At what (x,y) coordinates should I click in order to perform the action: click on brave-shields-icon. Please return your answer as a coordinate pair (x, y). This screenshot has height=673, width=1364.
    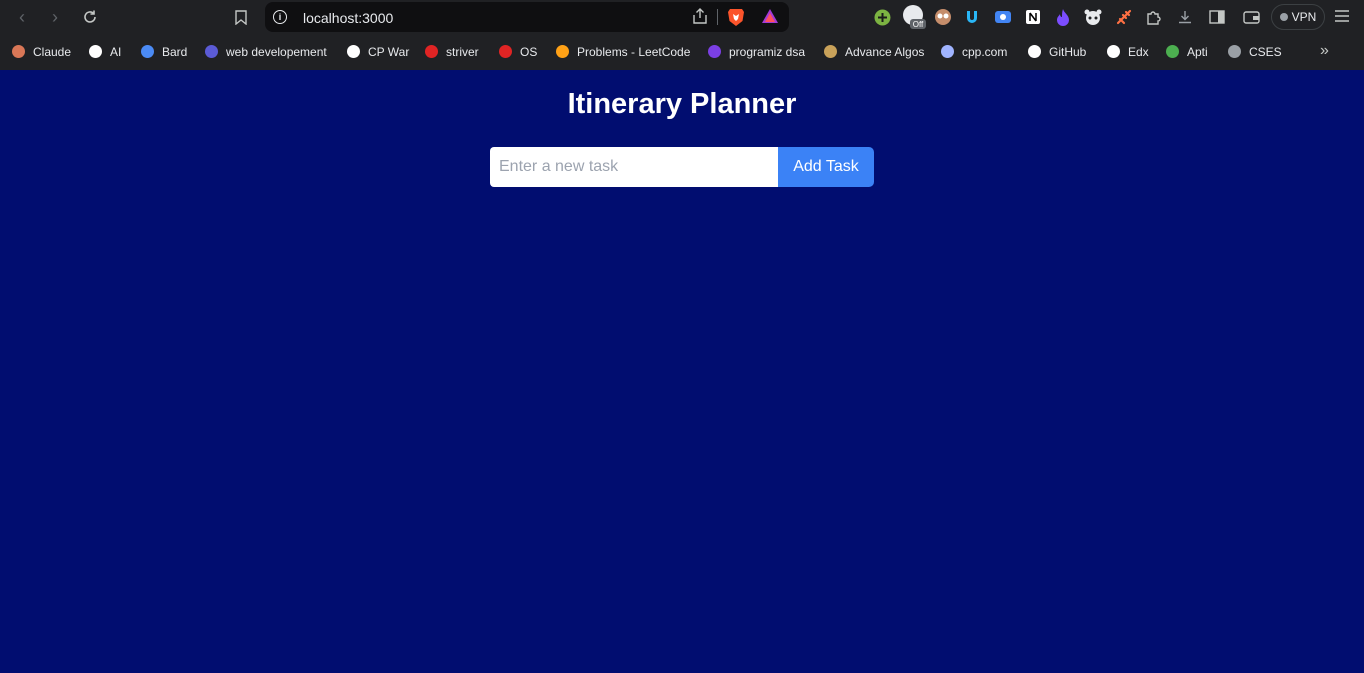
    Looking at the image, I should click on (736, 19).